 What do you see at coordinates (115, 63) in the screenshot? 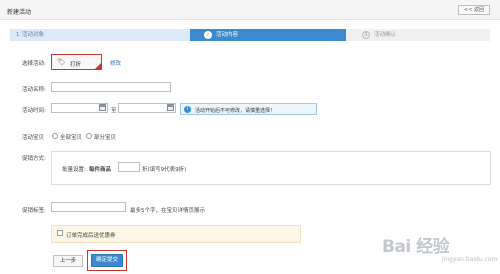
I see `modify-link: 修改` at bounding box center [115, 63].